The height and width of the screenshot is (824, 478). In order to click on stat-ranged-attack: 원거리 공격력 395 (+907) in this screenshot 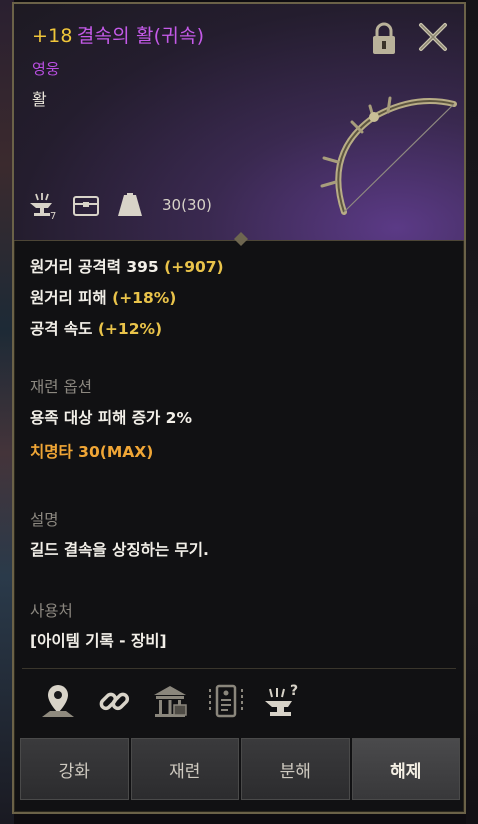, I will do `click(127, 266)`.